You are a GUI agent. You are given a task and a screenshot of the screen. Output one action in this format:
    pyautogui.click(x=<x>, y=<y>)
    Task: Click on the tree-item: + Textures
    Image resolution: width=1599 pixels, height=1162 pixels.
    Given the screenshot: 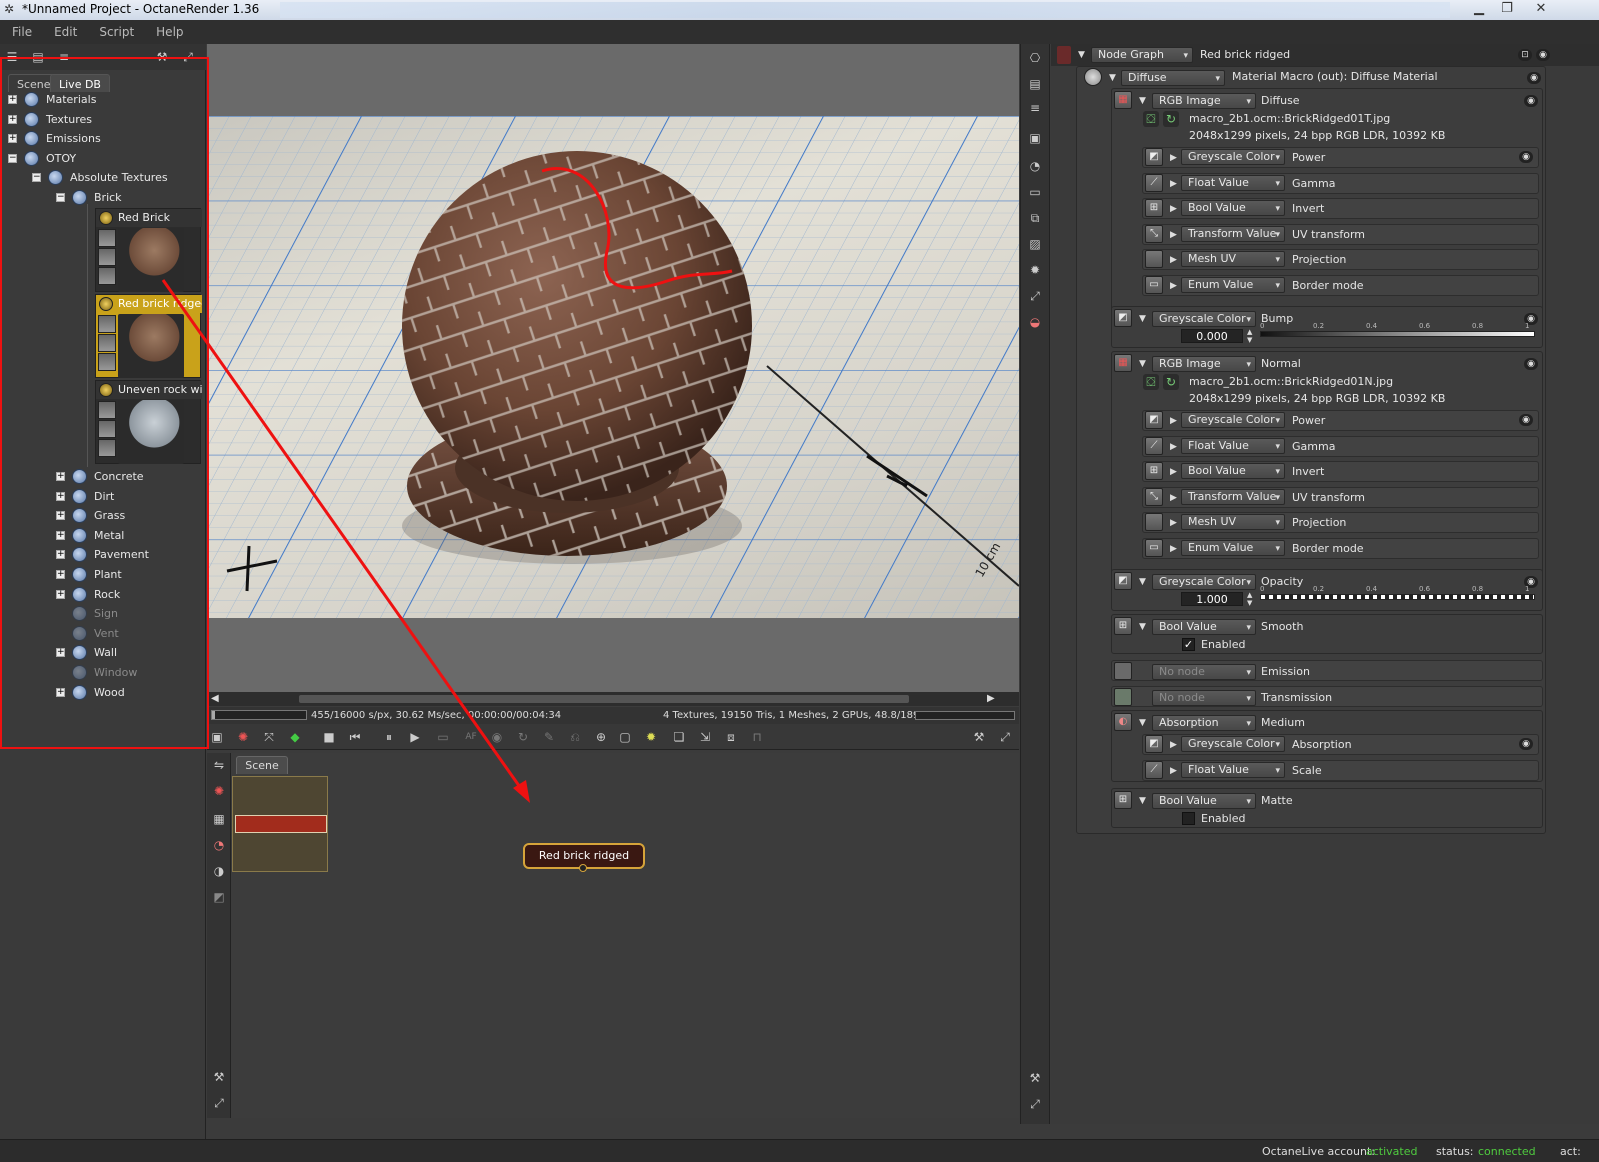 What is the action you would take?
    pyautogui.click(x=103, y=119)
    